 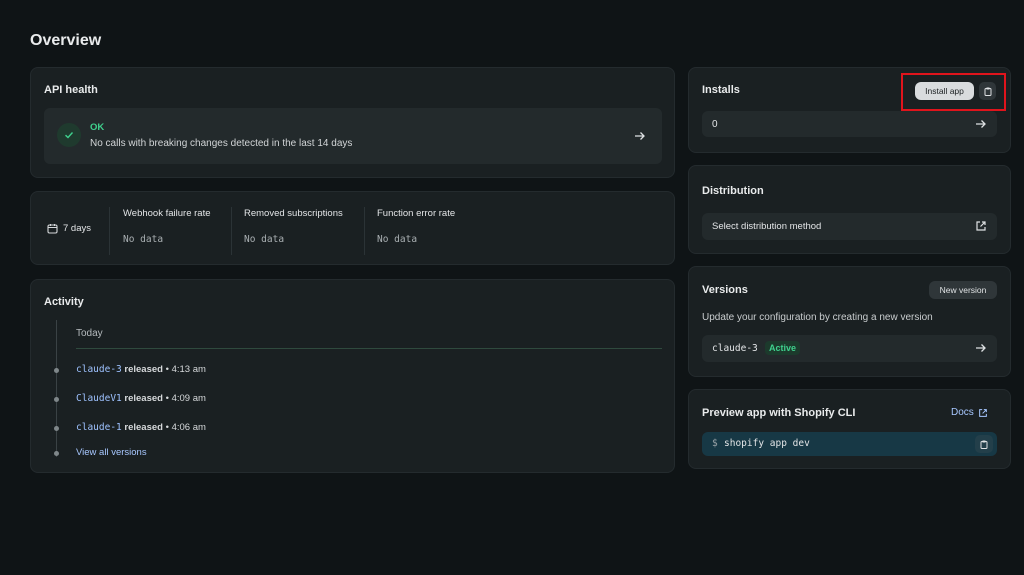 I want to click on activity-entry: ClaudeV1 released • 4:09 am, so click(x=141, y=398).